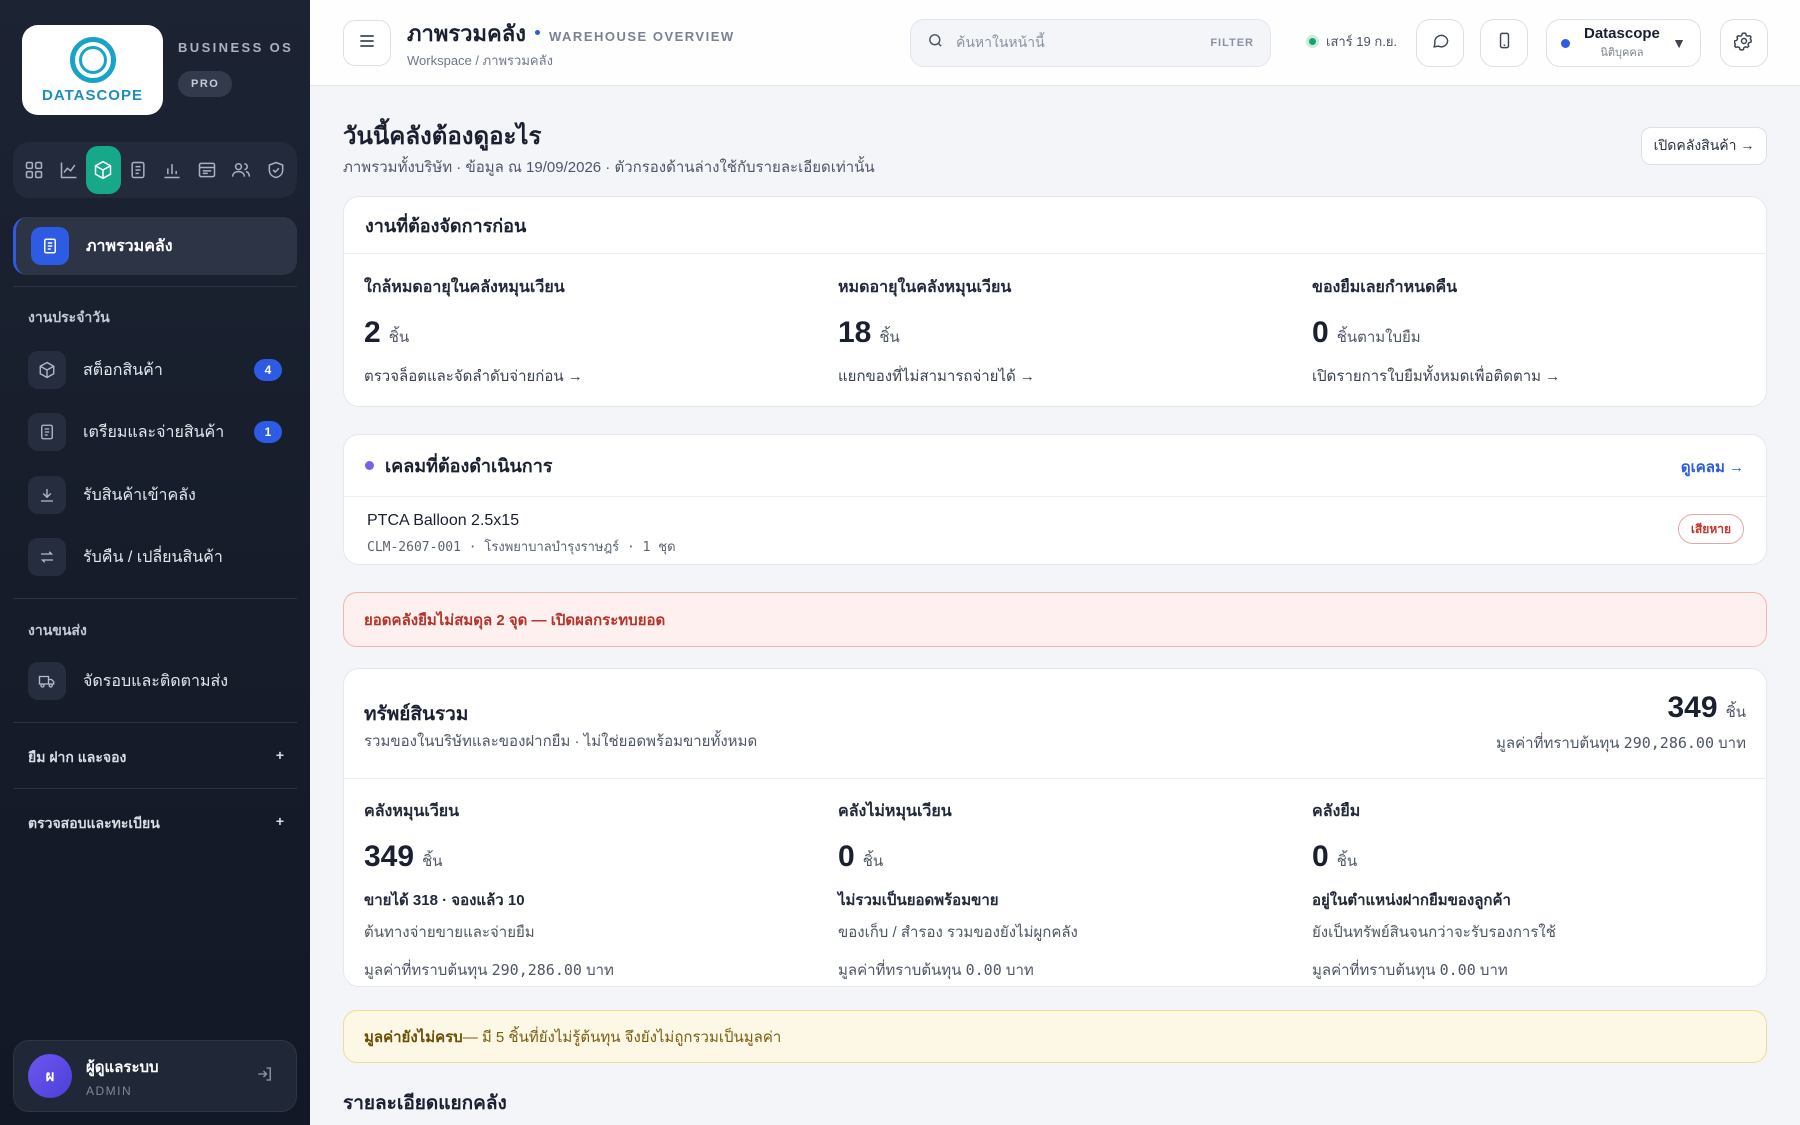 This screenshot has height=1125, width=1800. I want to click on kpi-value: 349, so click(389, 856).